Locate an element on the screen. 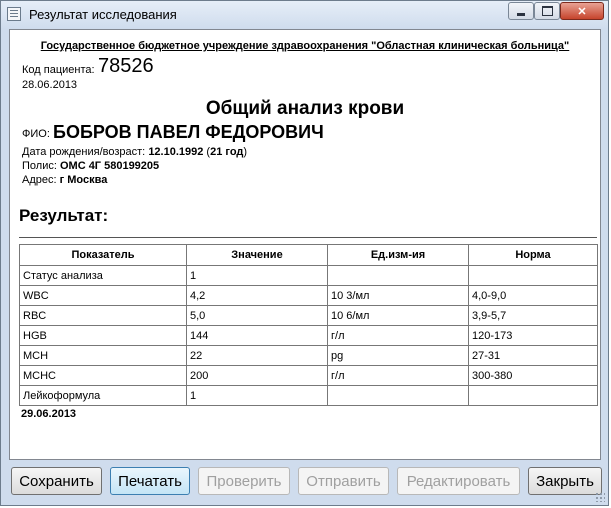 This screenshot has width=611, height=508. result-date: 29.06.2013 is located at coordinates (49, 414).